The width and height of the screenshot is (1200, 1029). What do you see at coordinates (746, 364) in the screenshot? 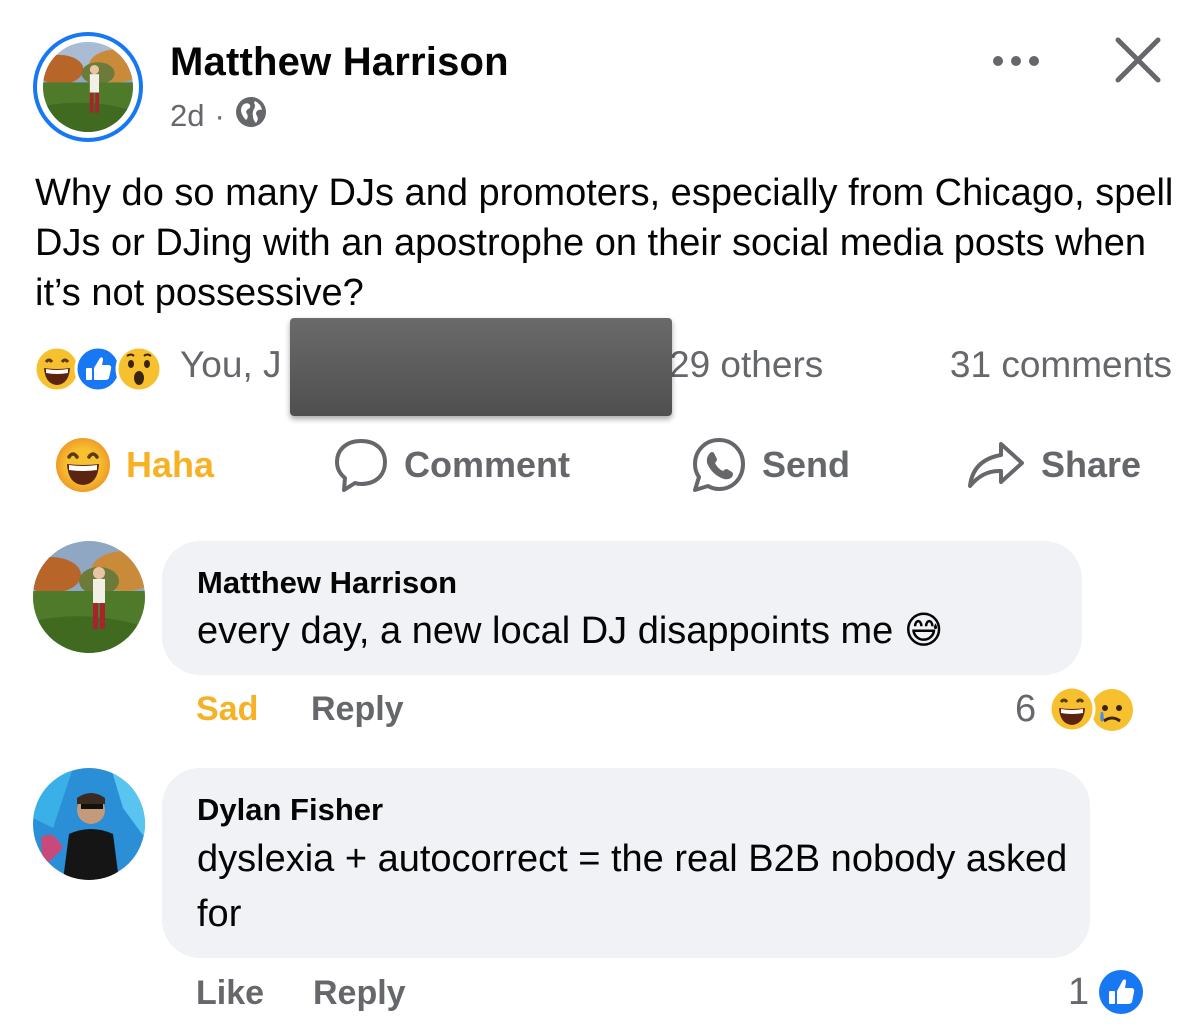
I see `reaction-others: 29 others` at bounding box center [746, 364].